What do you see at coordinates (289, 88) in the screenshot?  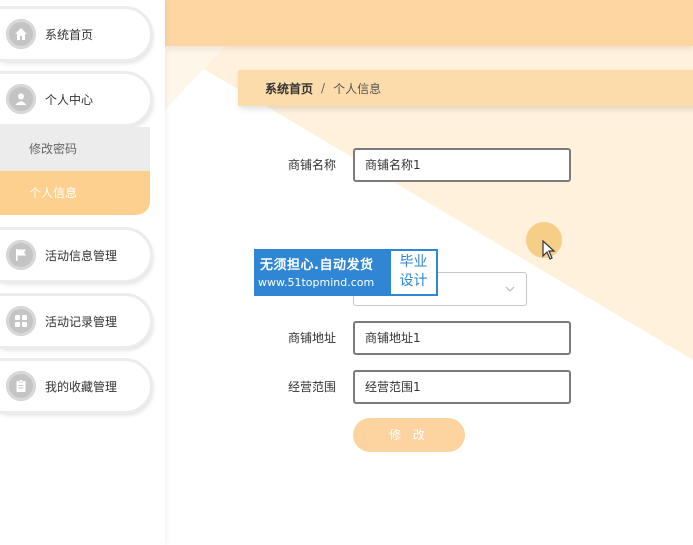 I see `breadcrumb-home-link: 系统首页` at bounding box center [289, 88].